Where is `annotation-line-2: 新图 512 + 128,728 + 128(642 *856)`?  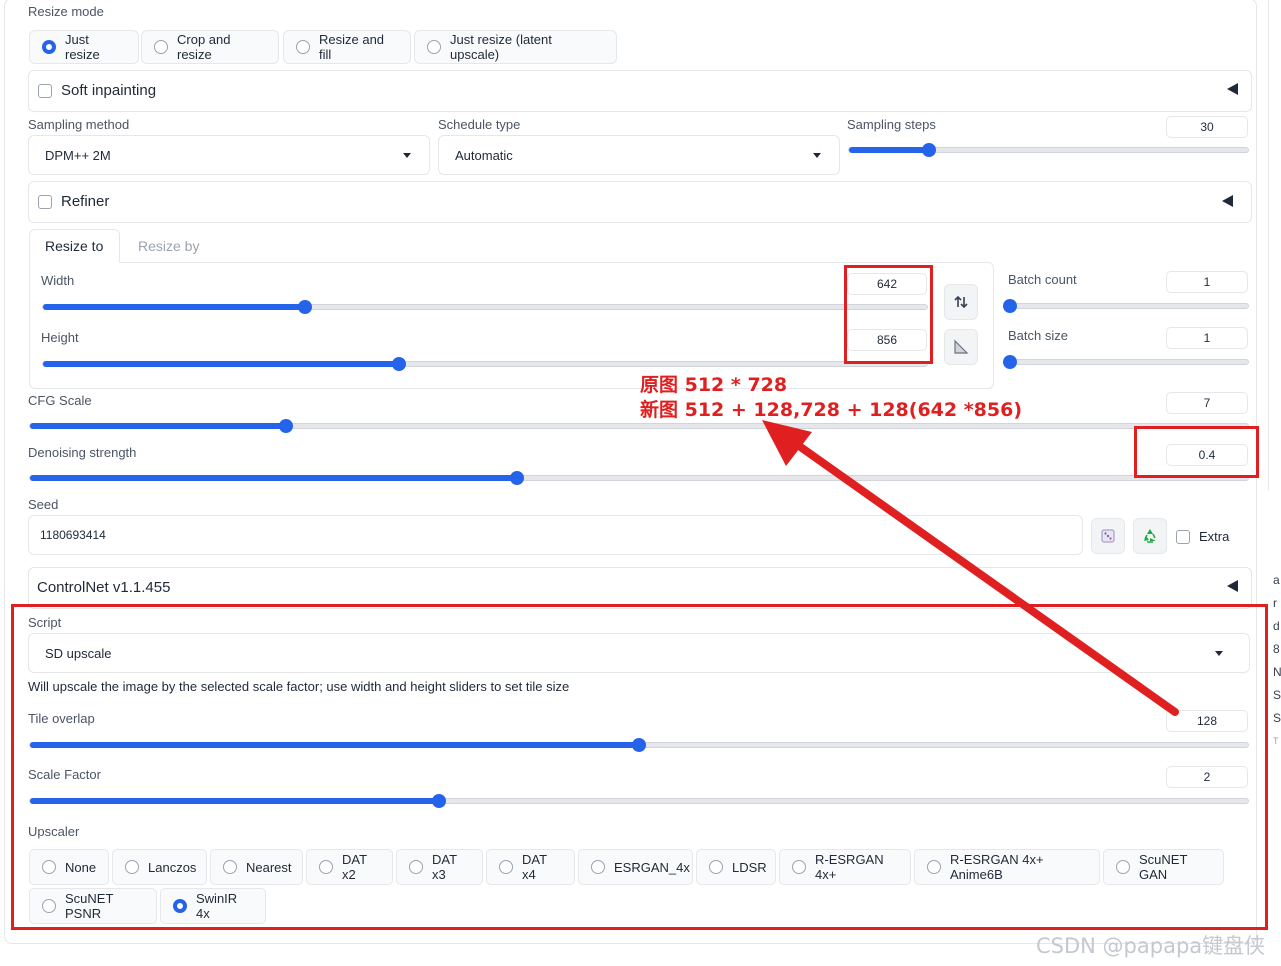
annotation-line-2: 新图 512 + 128,728 + 128(642 *856) is located at coordinates (831, 410).